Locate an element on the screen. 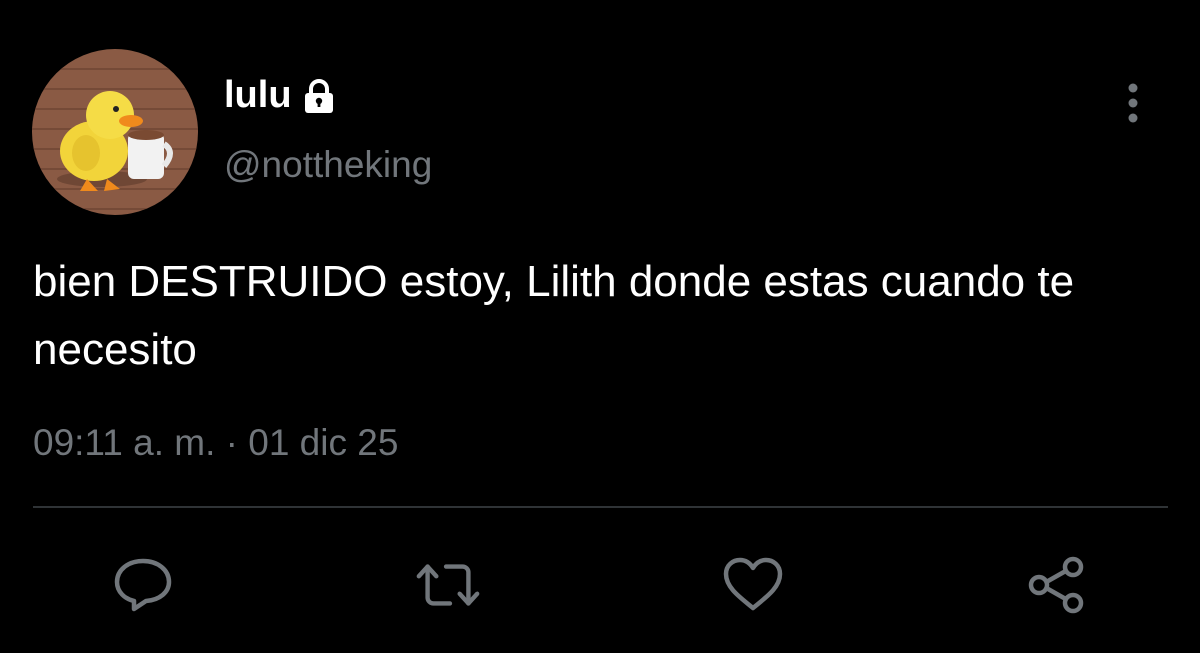  share-button is located at coordinates (1057, 585).